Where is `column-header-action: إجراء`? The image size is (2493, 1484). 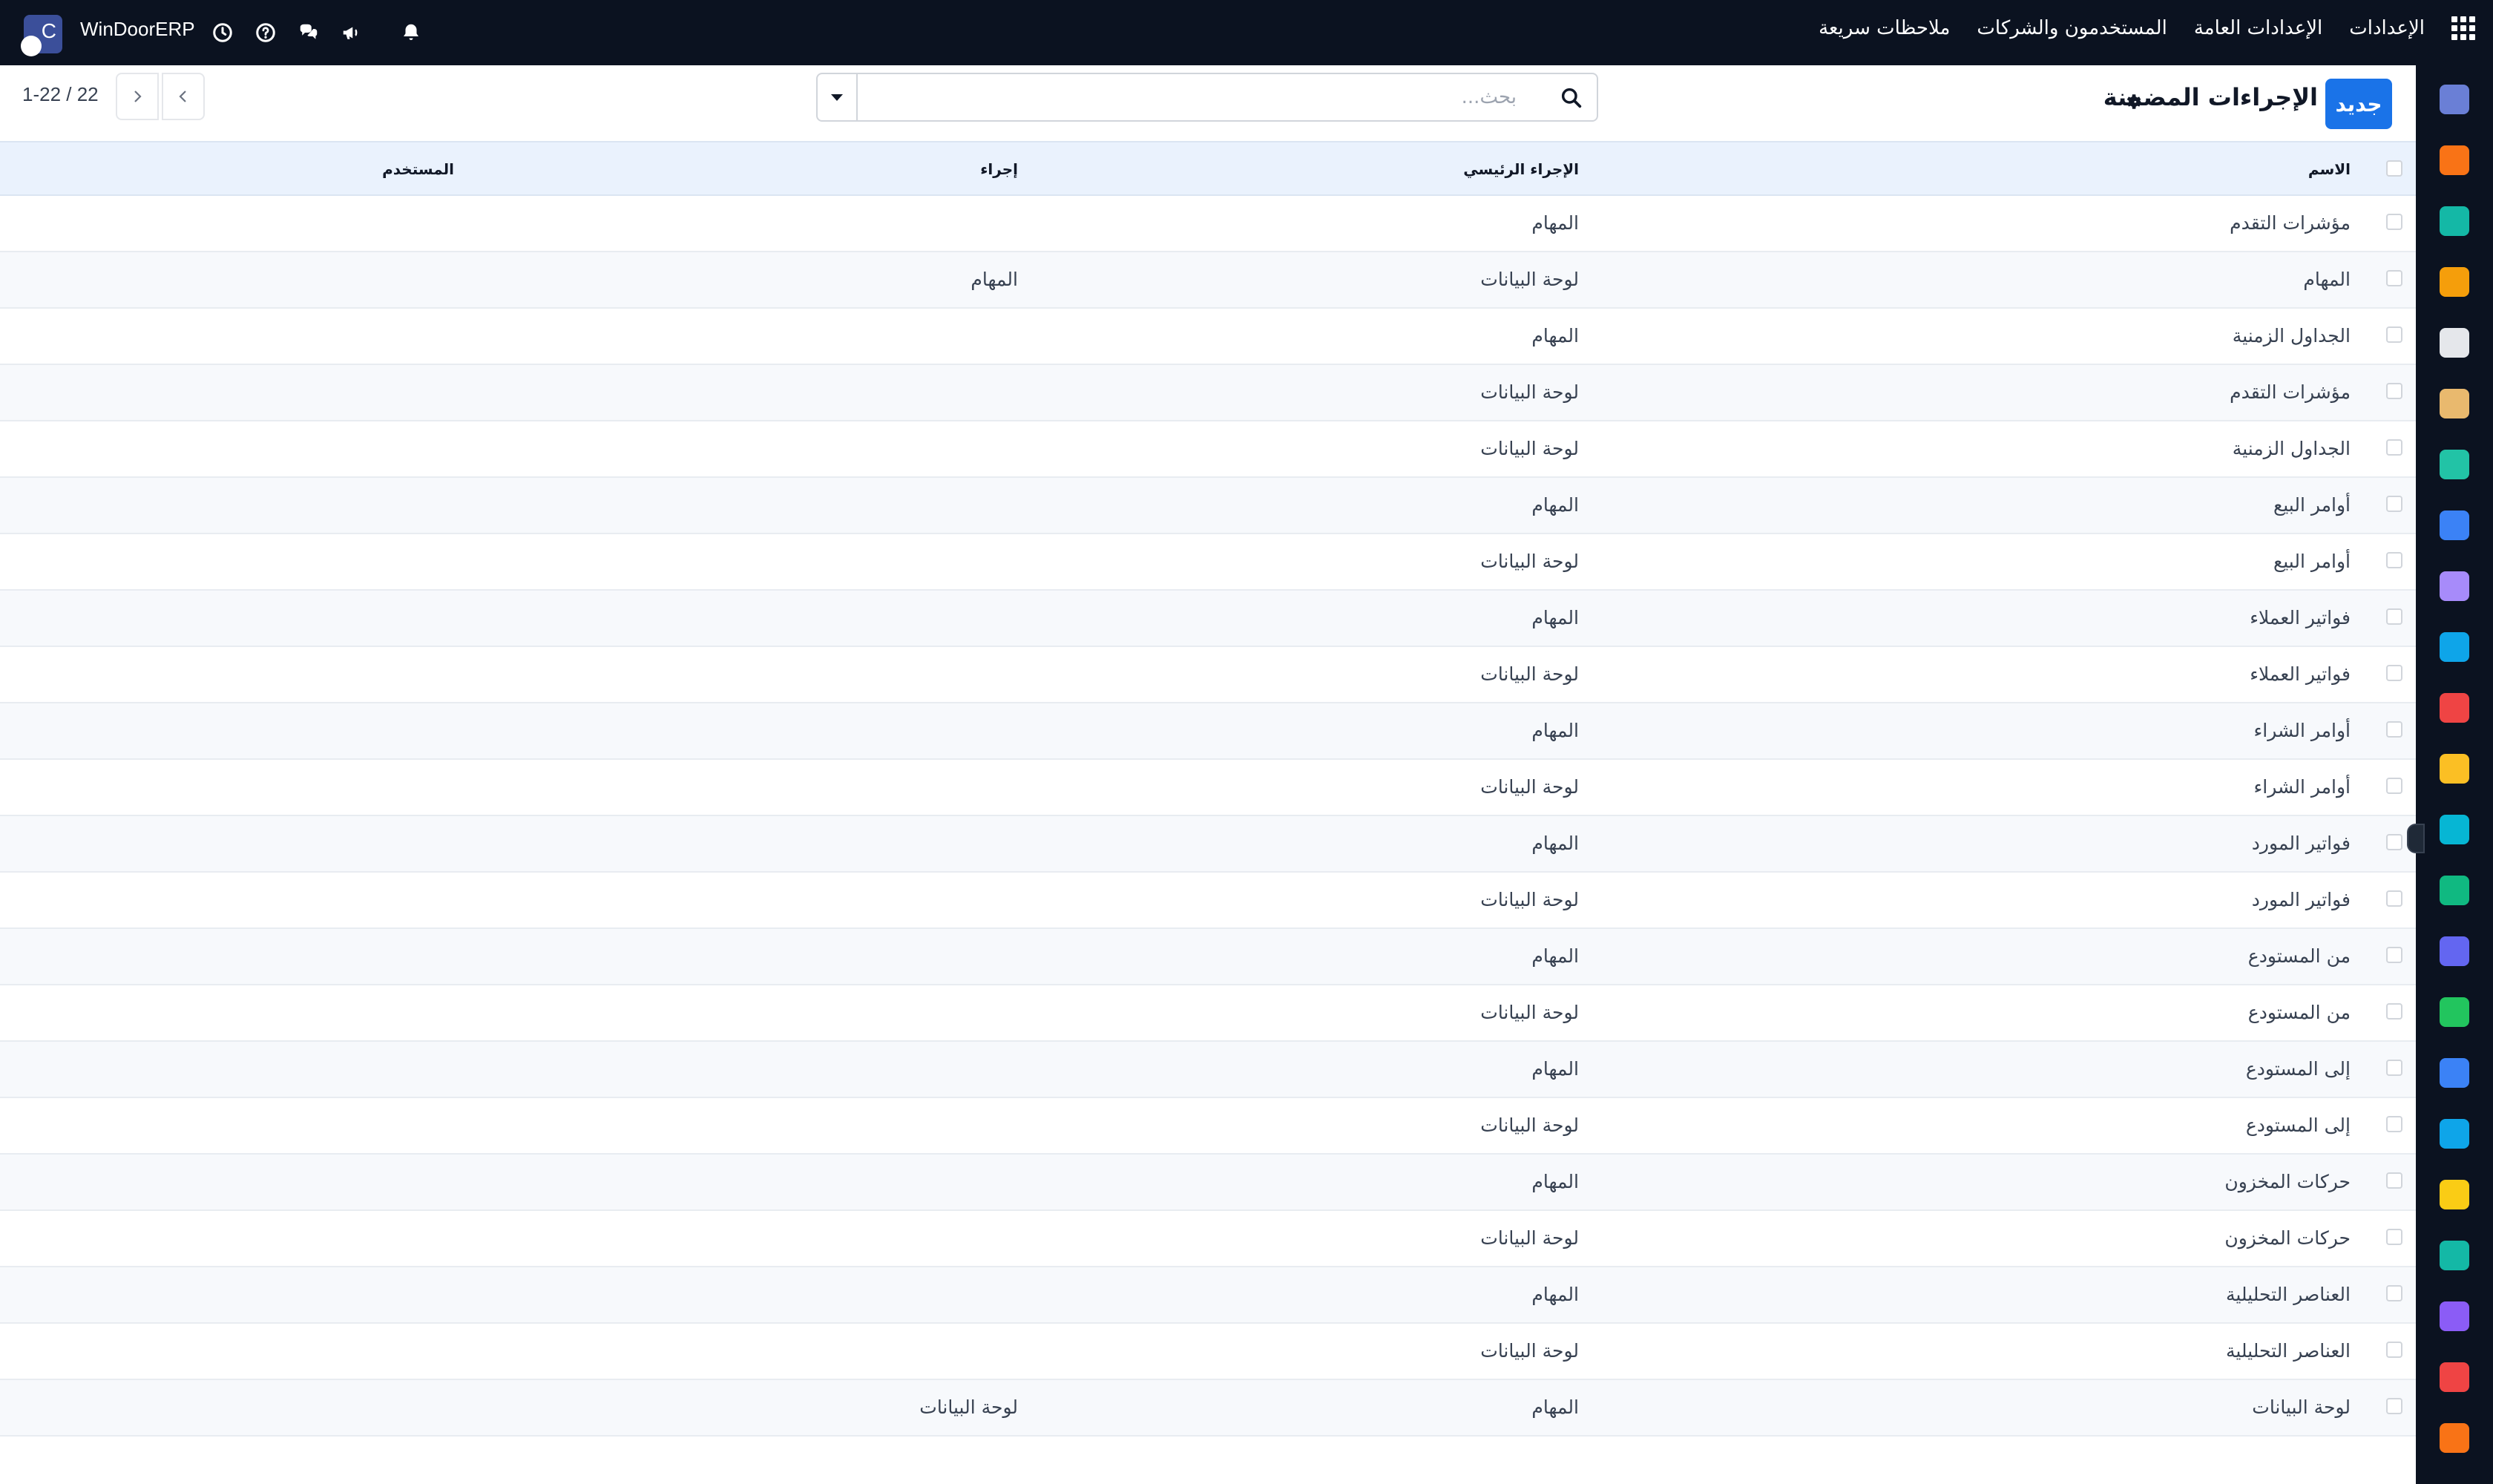
column-header-action: إجراء is located at coordinates (999, 169).